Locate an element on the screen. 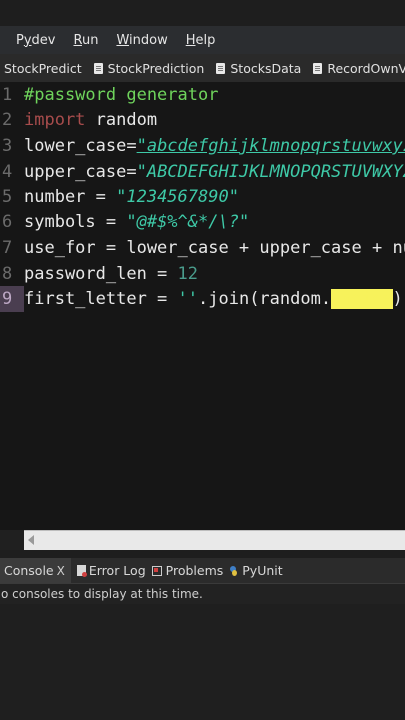 This screenshot has width=405, height=720. tab-pyunit: PyUnit is located at coordinates (256, 570).